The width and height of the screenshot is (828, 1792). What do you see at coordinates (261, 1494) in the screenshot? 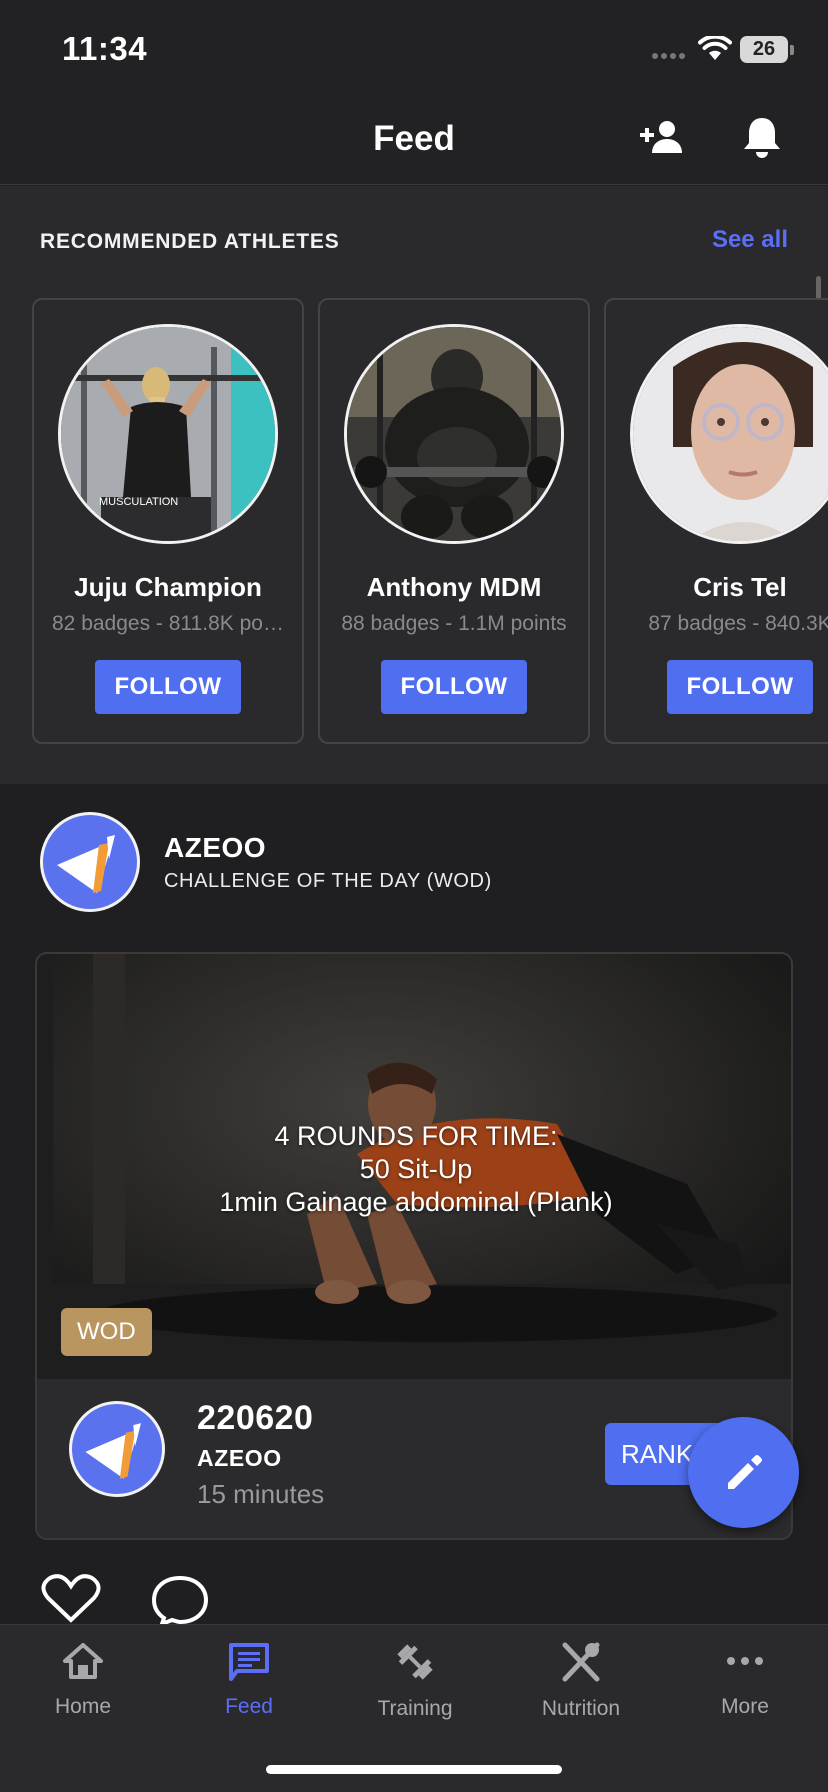
I see `wod-duration: 15 minutes` at bounding box center [261, 1494].